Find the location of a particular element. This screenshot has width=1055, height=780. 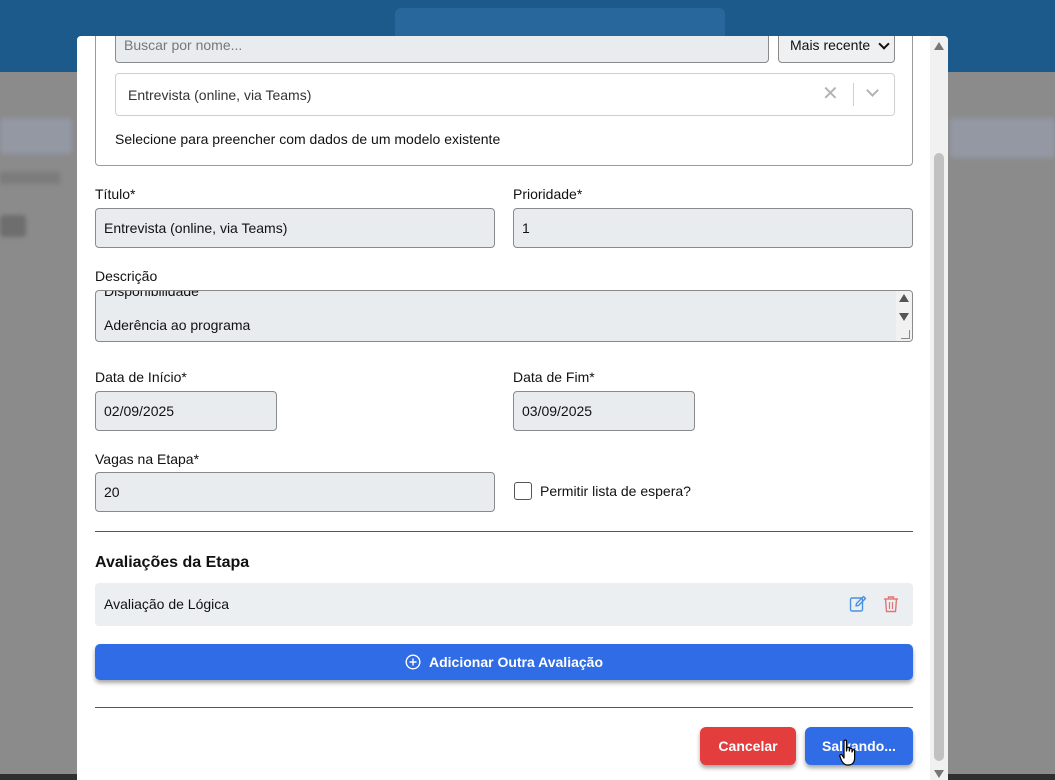

slots-input-value: 20 is located at coordinates (112, 492).